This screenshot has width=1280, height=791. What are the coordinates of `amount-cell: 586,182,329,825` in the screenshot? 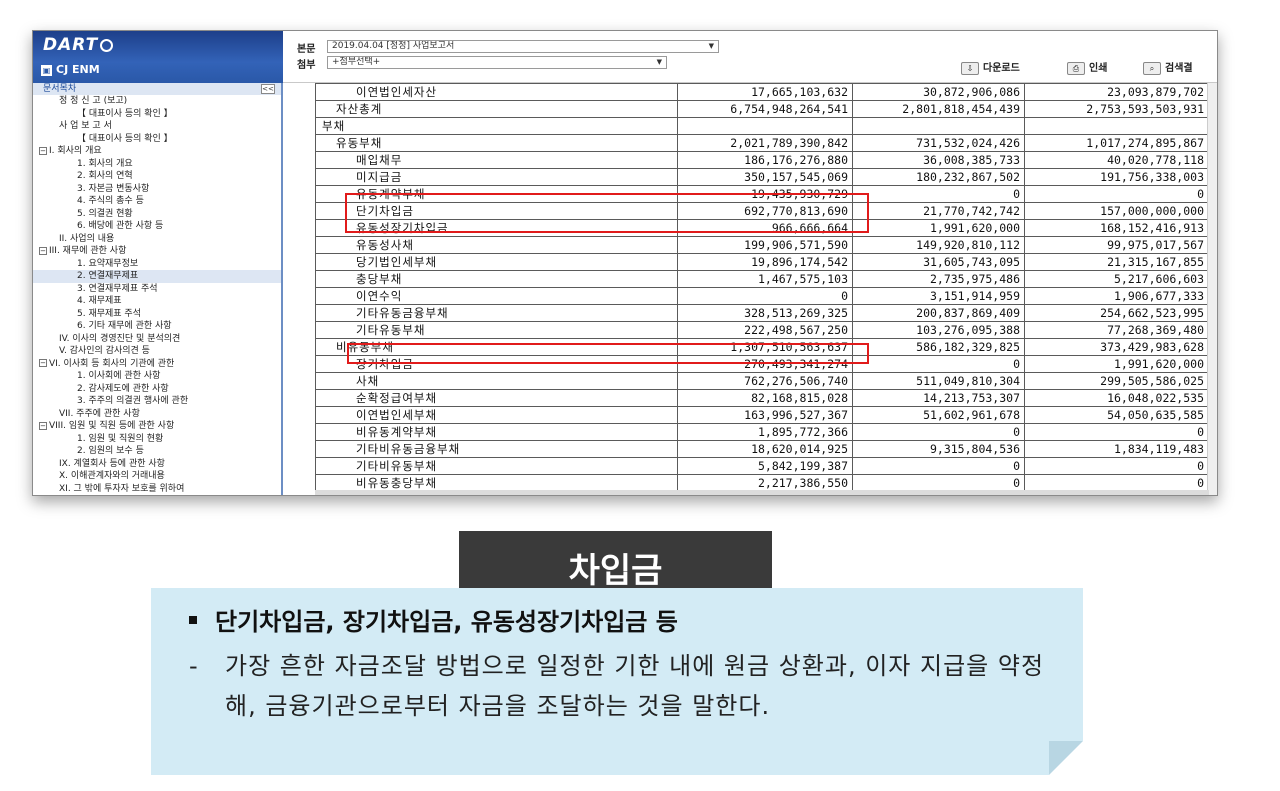 It's located at (938, 347).